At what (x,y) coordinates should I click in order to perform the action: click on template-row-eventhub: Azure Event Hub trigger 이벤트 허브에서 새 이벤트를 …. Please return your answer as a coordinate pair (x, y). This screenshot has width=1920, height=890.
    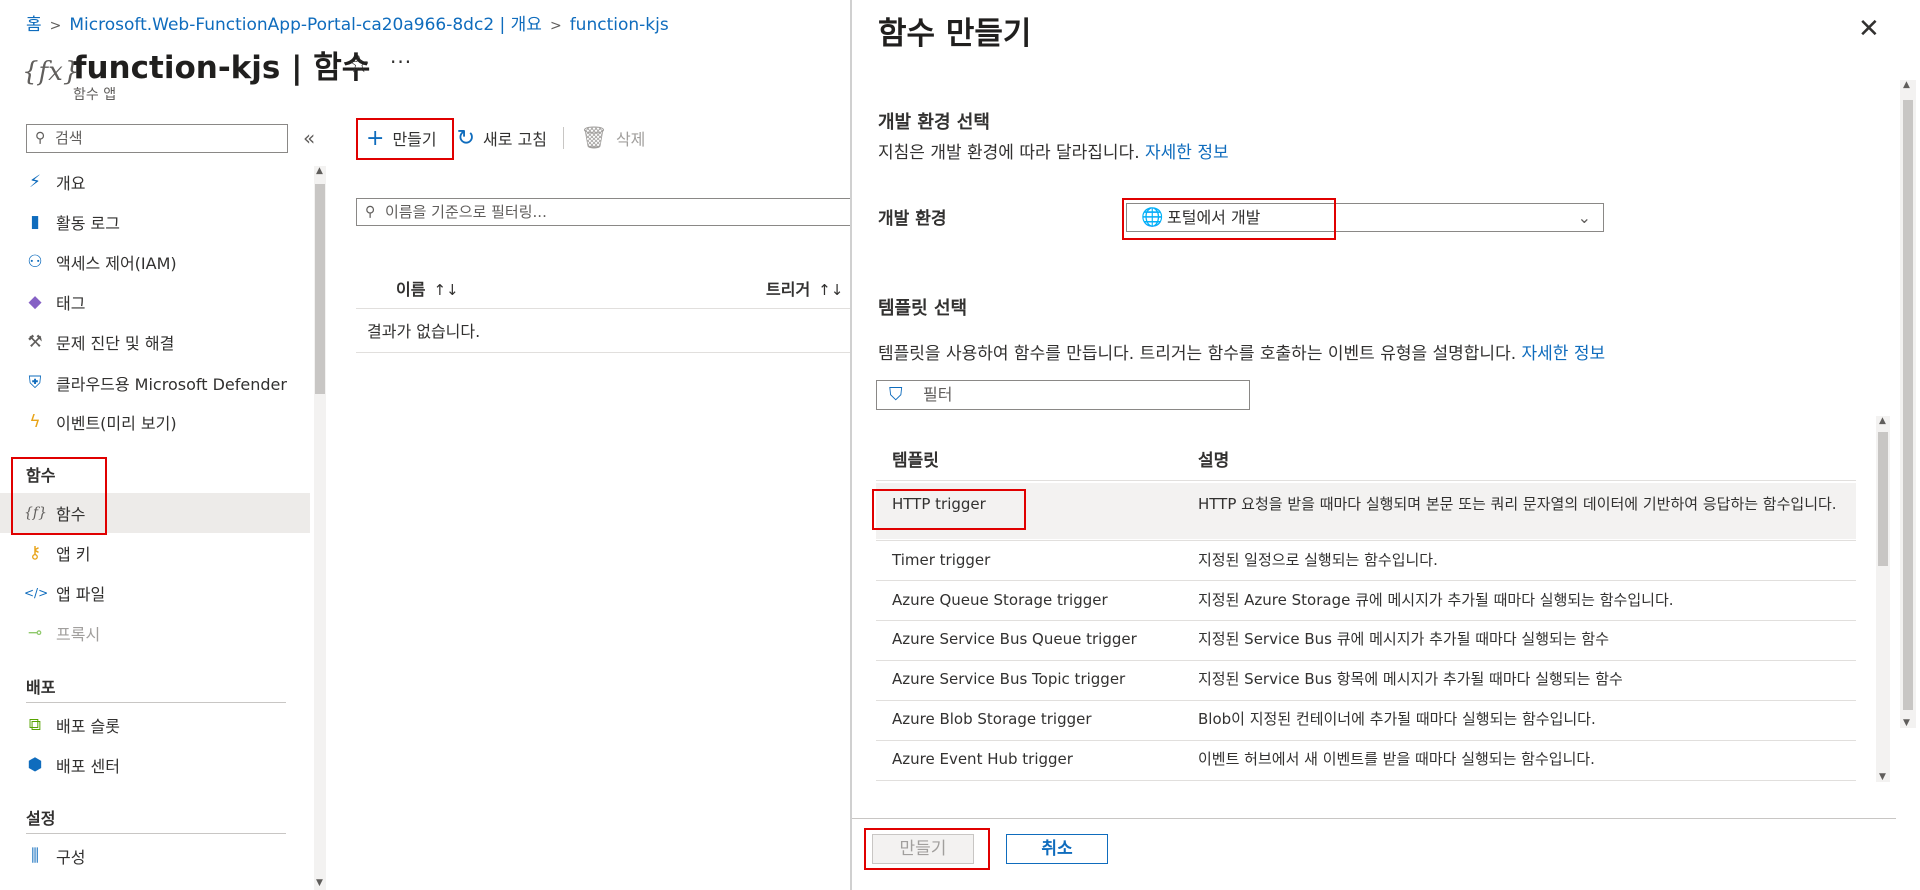
    Looking at the image, I should click on (1366, 760).